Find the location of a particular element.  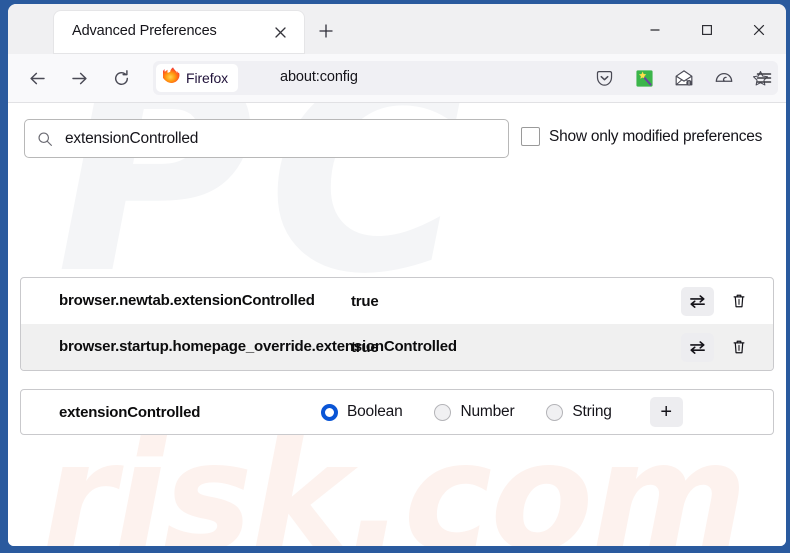

tab-advanced-preferences: Advanced Preferences is located at coordinates (179, 32).